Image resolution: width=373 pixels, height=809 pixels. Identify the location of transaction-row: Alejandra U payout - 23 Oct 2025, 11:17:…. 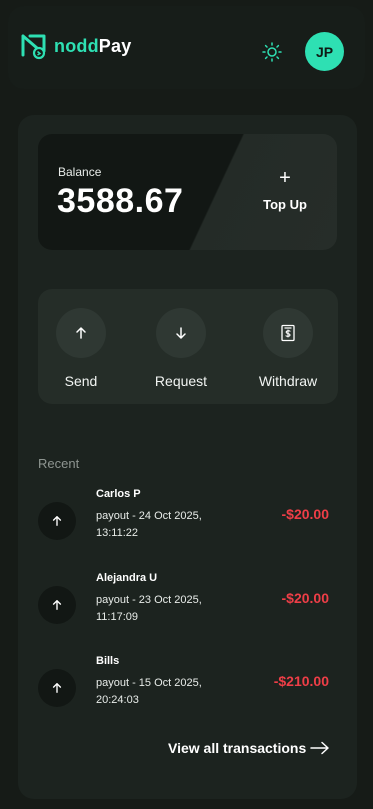
(188, 604).